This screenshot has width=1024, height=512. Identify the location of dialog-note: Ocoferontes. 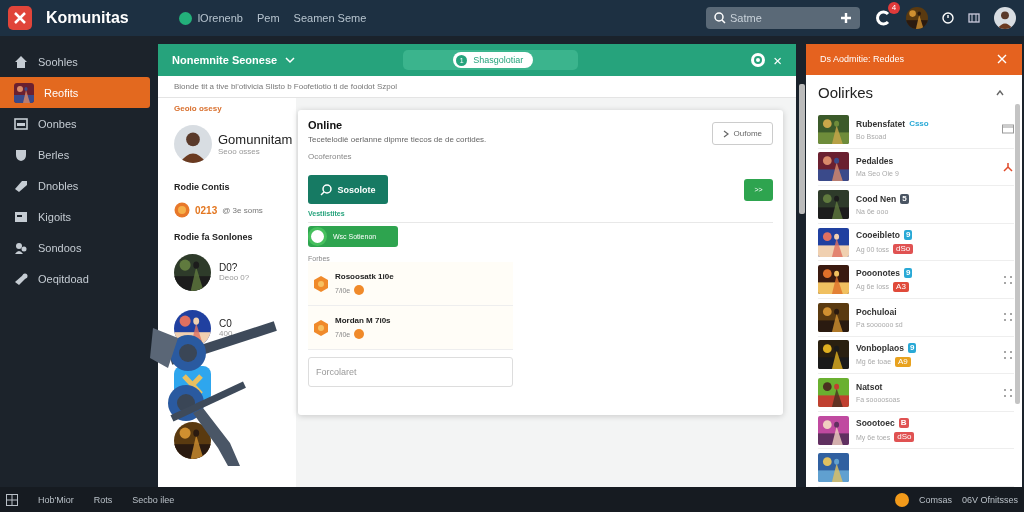
(330, 156).